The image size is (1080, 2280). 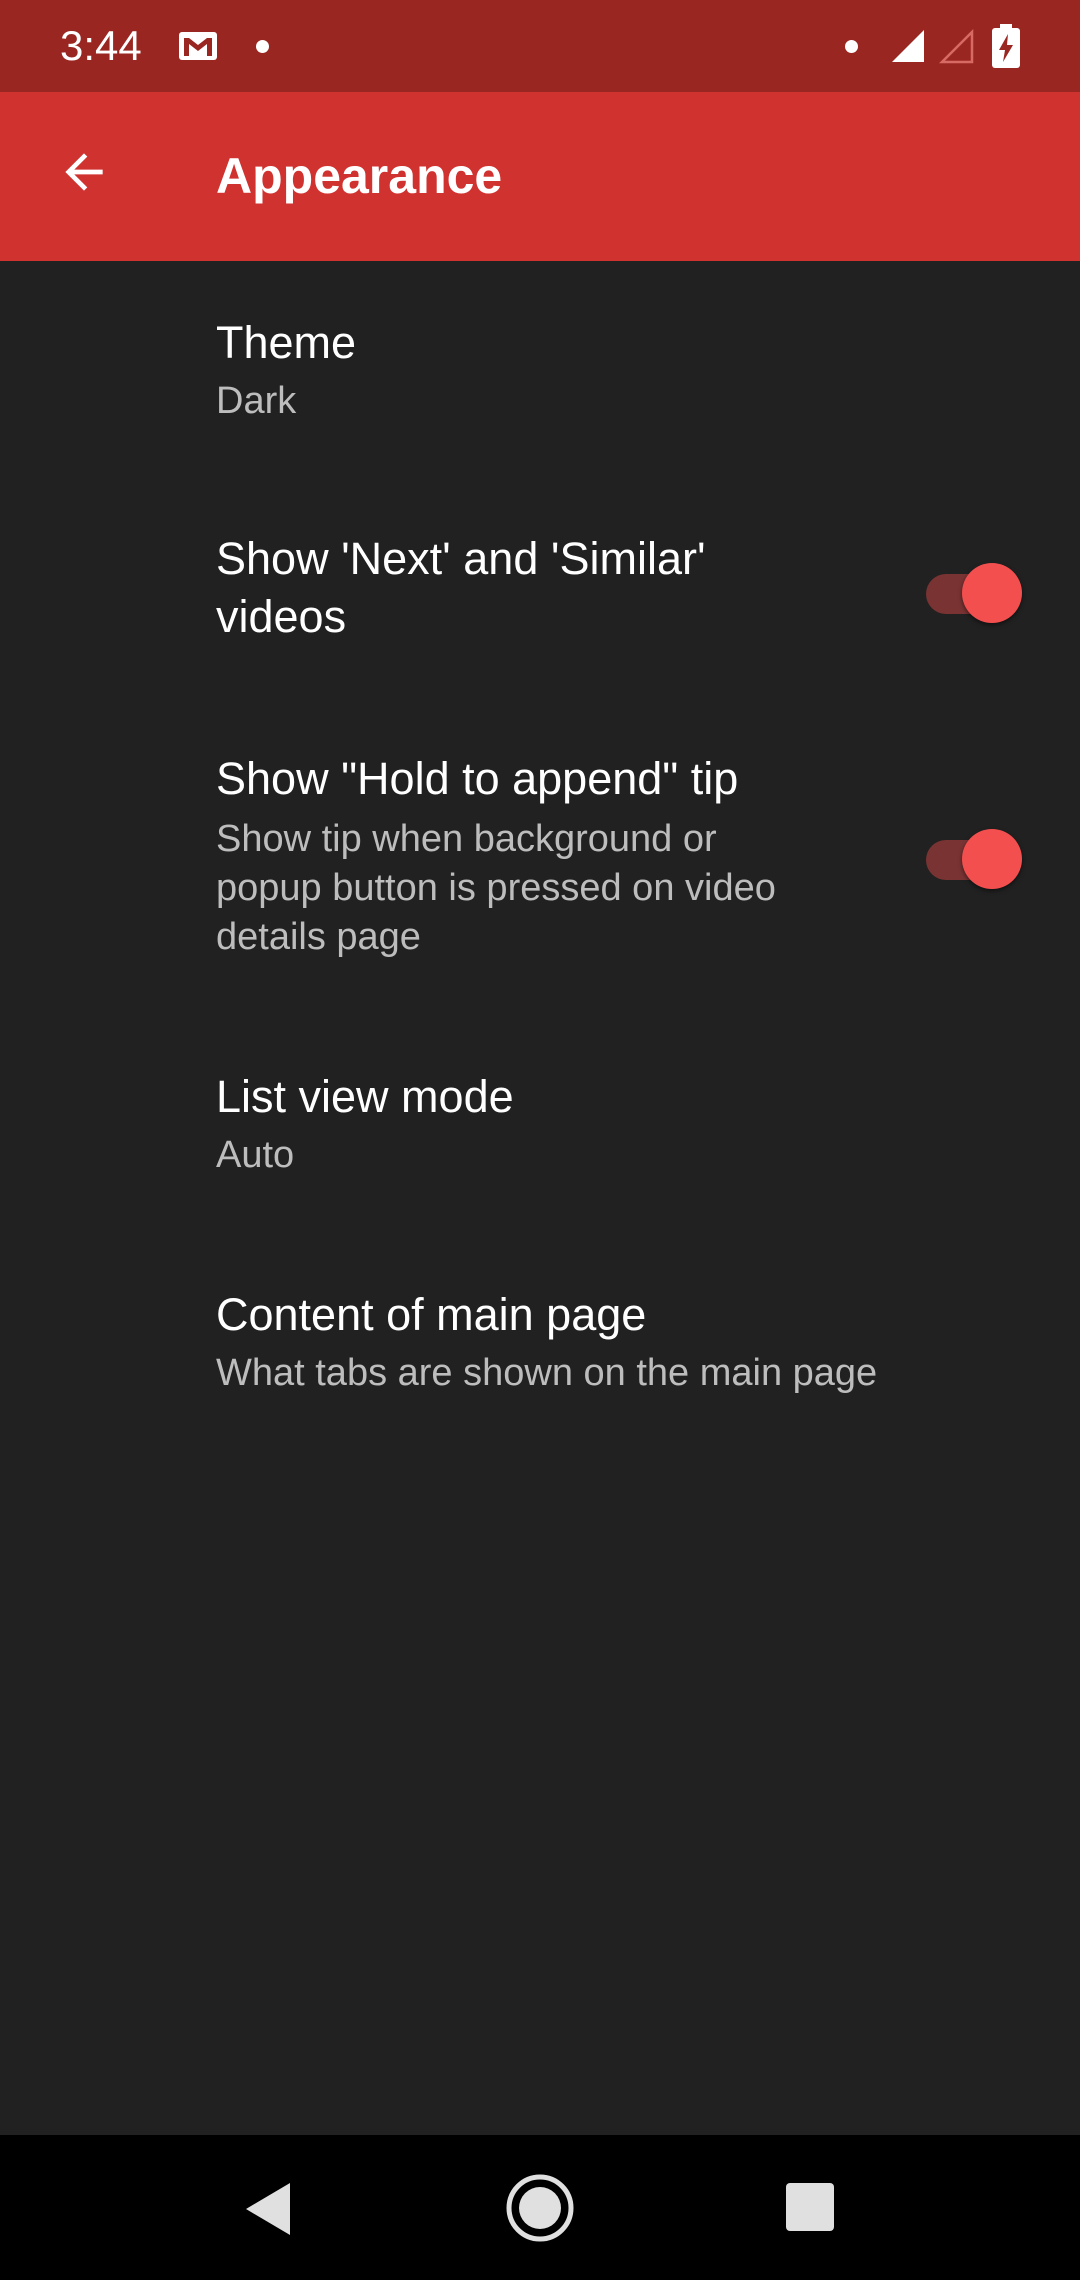 What do you see at coordinates (851, 46) in the screenshot?
I see `wifi-dot-icon` at bounding box center [851, 46].